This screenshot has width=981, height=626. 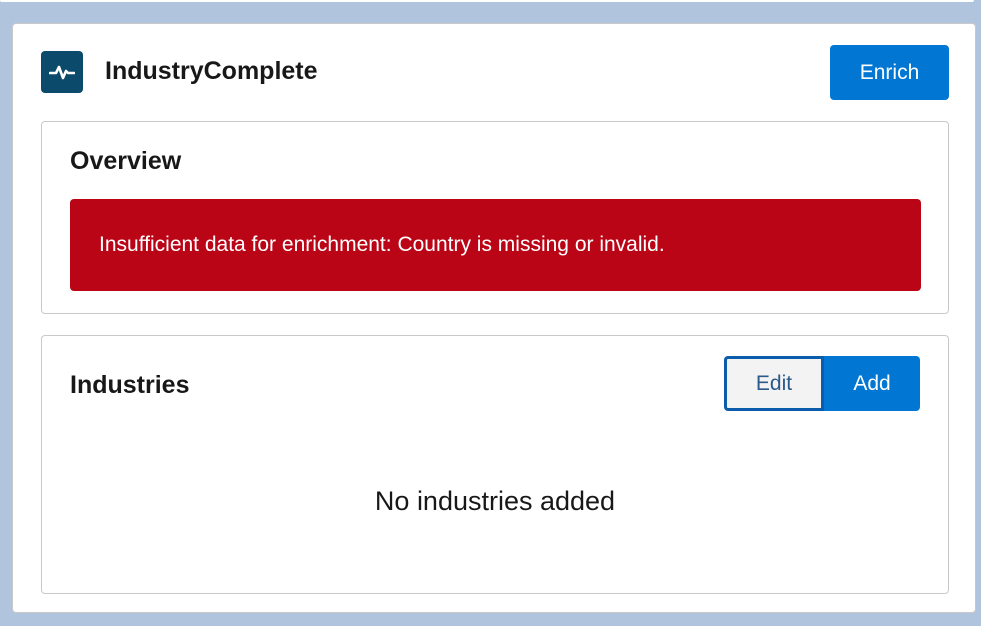 What do you see at coordinates (872, 383) in the screenshot?
I see `add-button: Add` at bounding box center [872, 383].